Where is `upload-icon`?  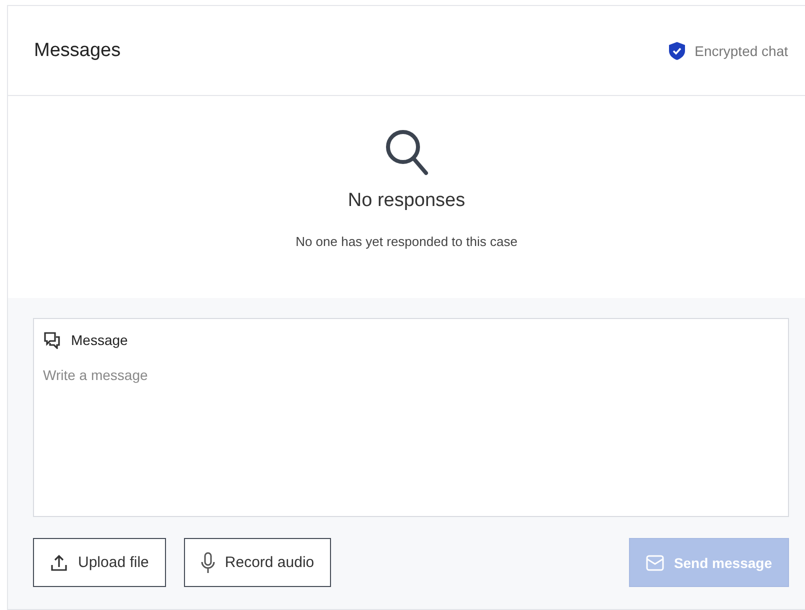
upload-icon is located at coordinates (59, 563).